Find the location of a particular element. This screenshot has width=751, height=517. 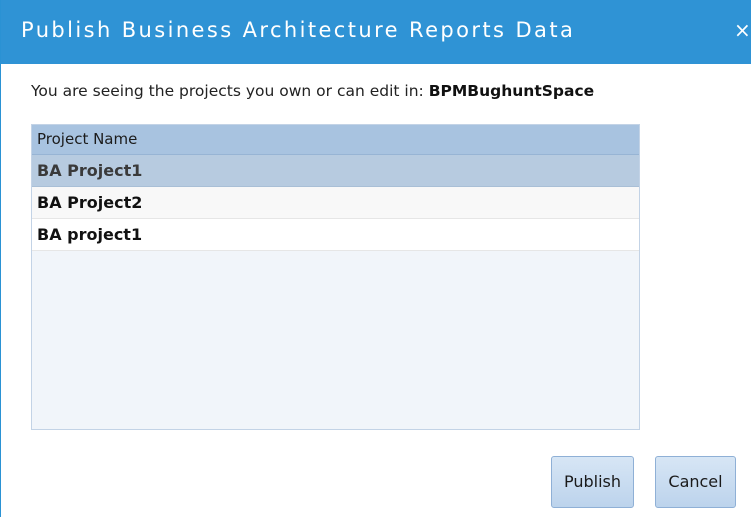

close-icon: × is located at coordinates (742, 30).